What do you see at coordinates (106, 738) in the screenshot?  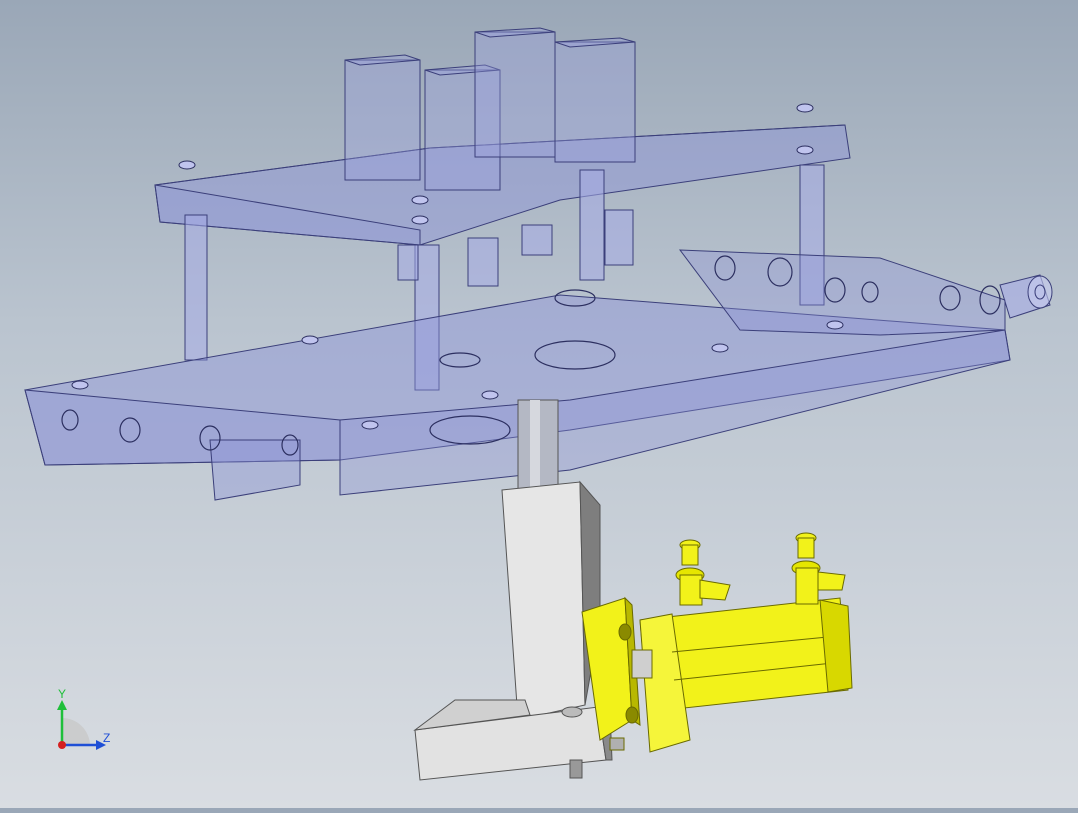 I see `z-axis-label: Z` at bounding box center [106, 738].